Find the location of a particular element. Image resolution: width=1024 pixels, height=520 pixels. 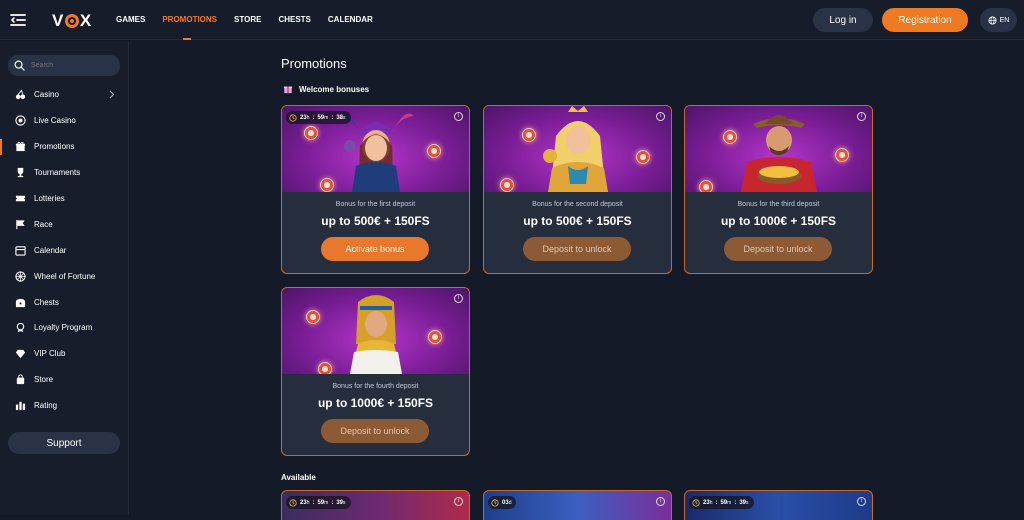

sidebar-item-label: Loyalty Program is located at coordinates (63, 328).